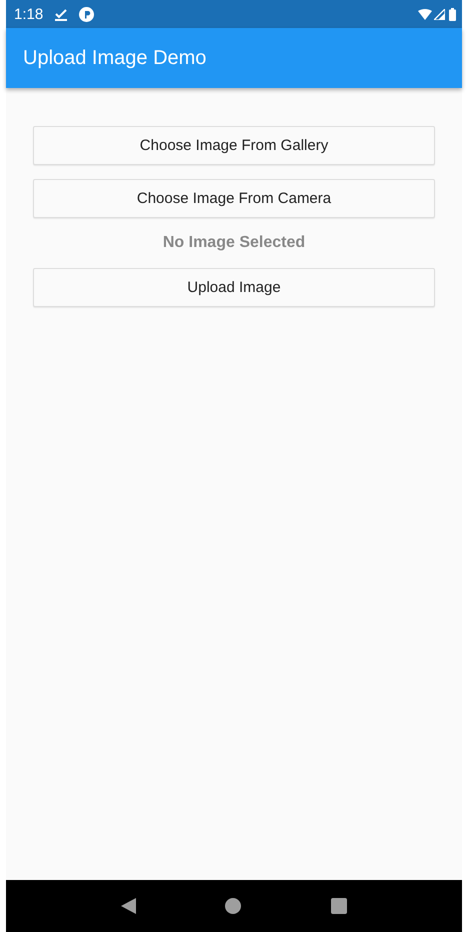 The image size is (467, 932). What do you see at coordinates (234, 198) in the screenshot?
I see `action-button: Choose Image From Camera` at bounding box center [234, 198].